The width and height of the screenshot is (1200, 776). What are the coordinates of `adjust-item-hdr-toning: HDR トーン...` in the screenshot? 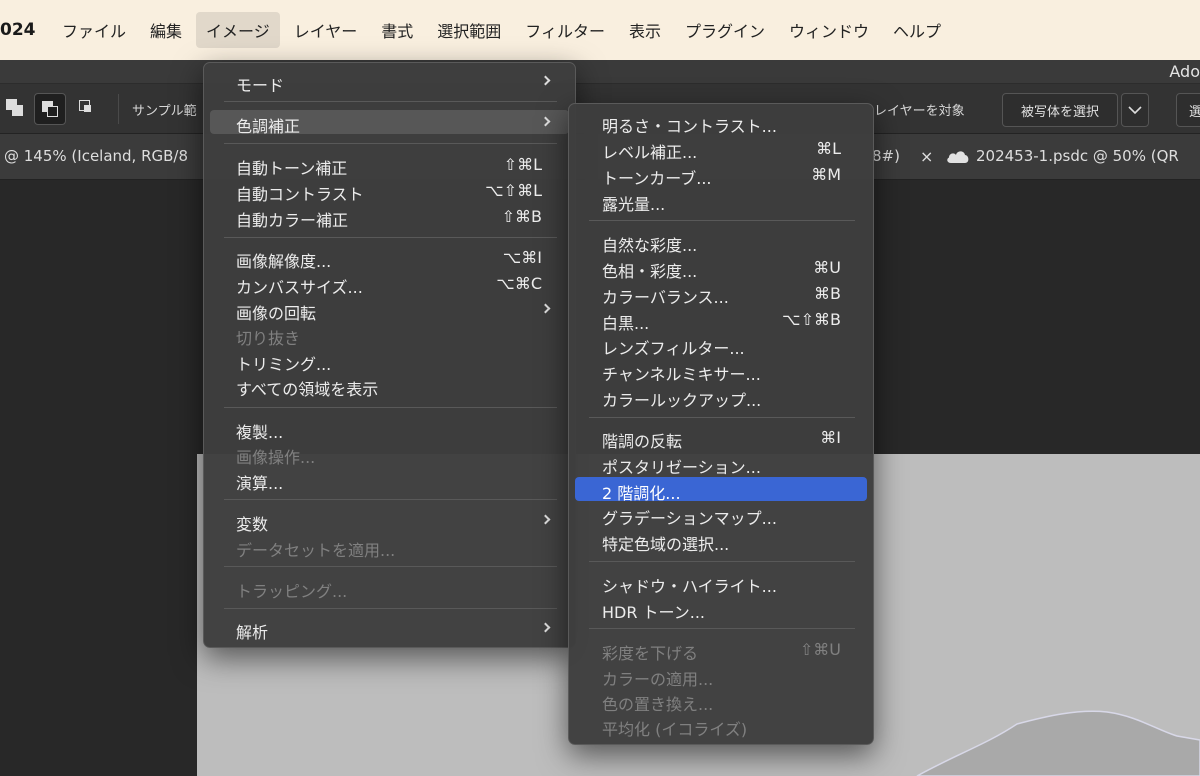 It's located at (721, 609).